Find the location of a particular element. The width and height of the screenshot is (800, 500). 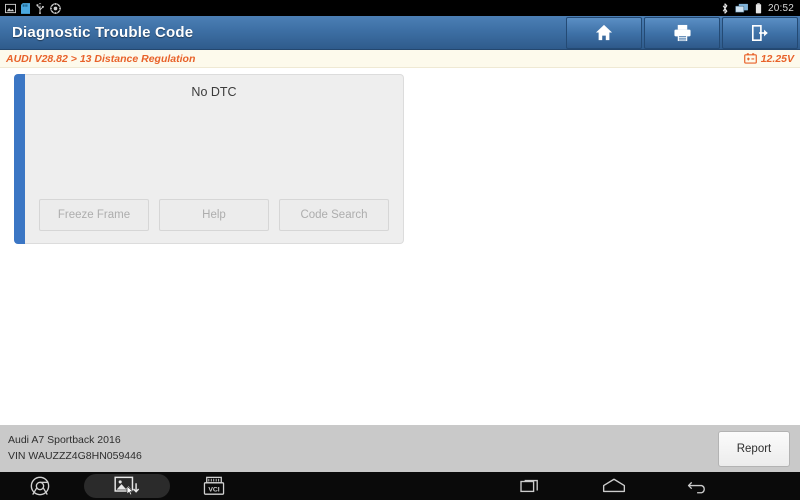

vci-button: VCI is located at coordinates (214, 486).